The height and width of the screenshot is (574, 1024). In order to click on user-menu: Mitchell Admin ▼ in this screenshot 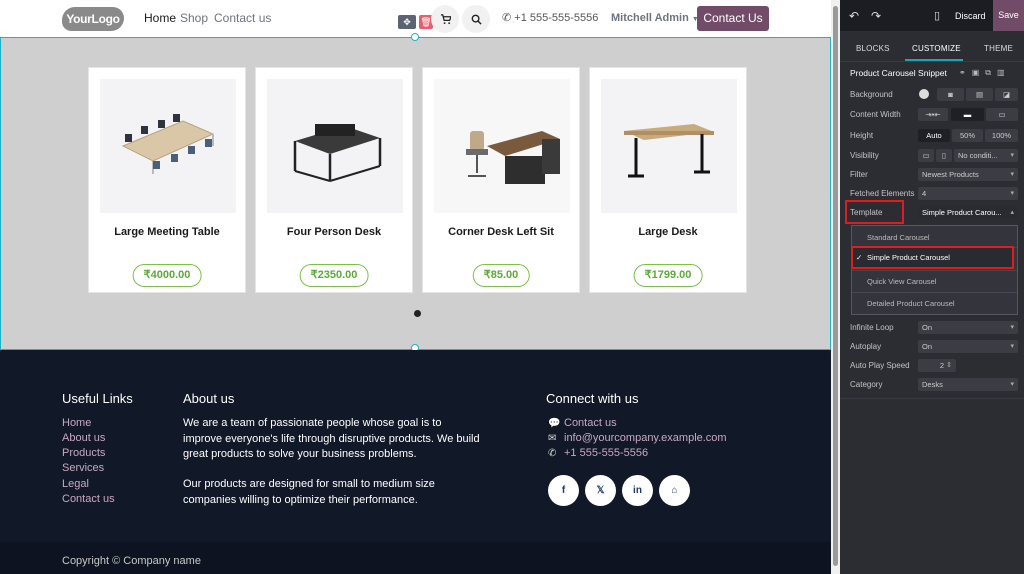, I will do `click(655, 18)`.